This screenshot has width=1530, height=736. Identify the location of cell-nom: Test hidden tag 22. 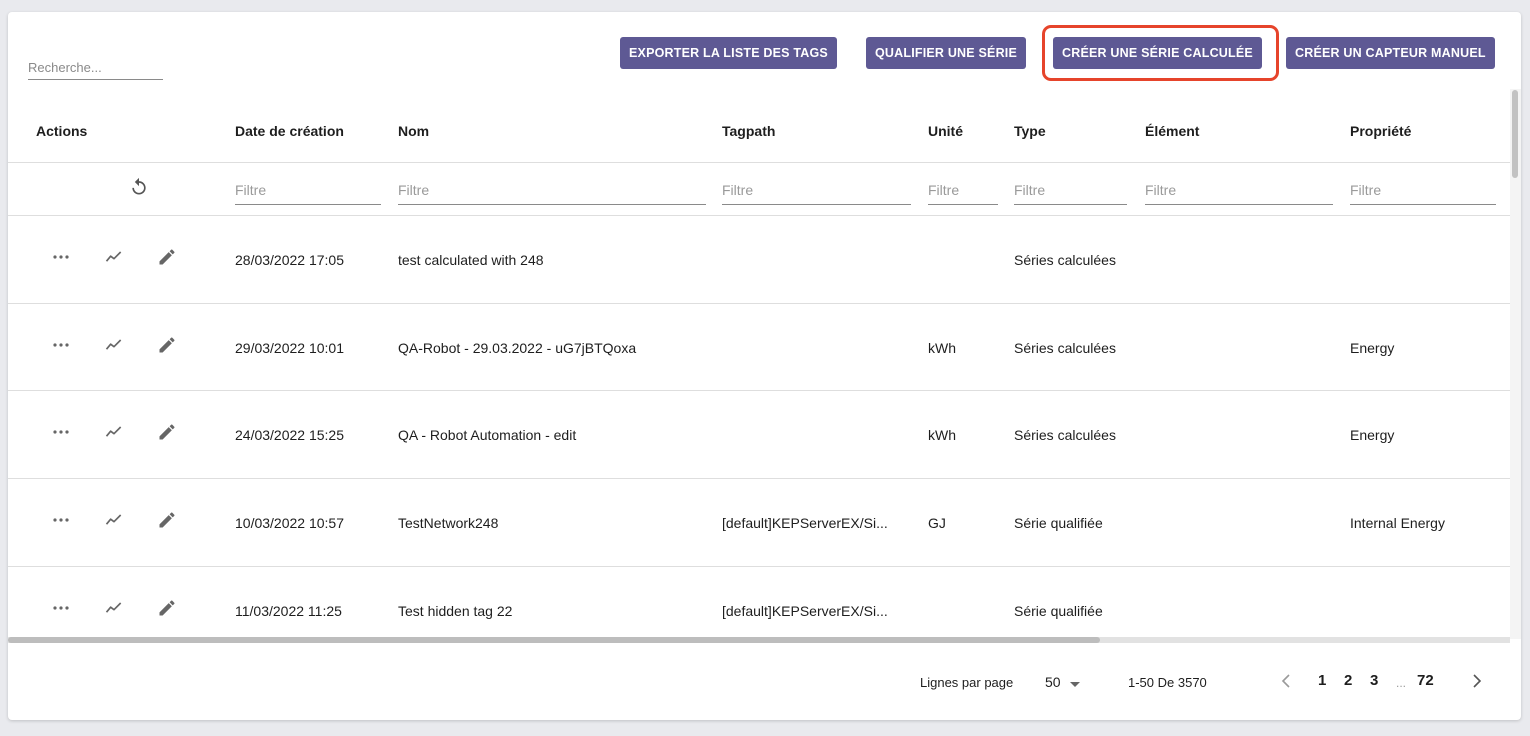
(455, 611).